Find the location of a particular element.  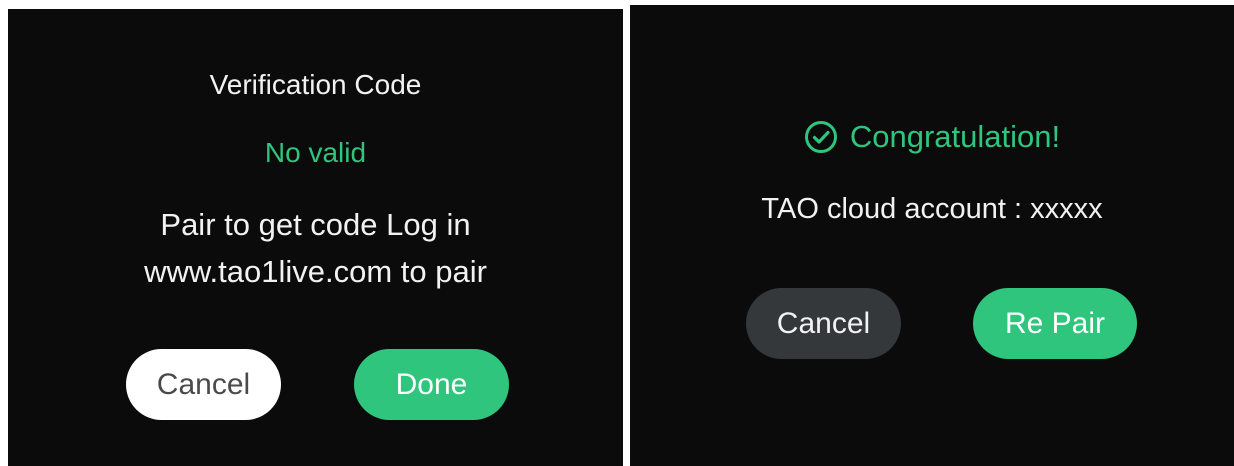

success-heading: Congratulation! is located at coordinates (932, 137).